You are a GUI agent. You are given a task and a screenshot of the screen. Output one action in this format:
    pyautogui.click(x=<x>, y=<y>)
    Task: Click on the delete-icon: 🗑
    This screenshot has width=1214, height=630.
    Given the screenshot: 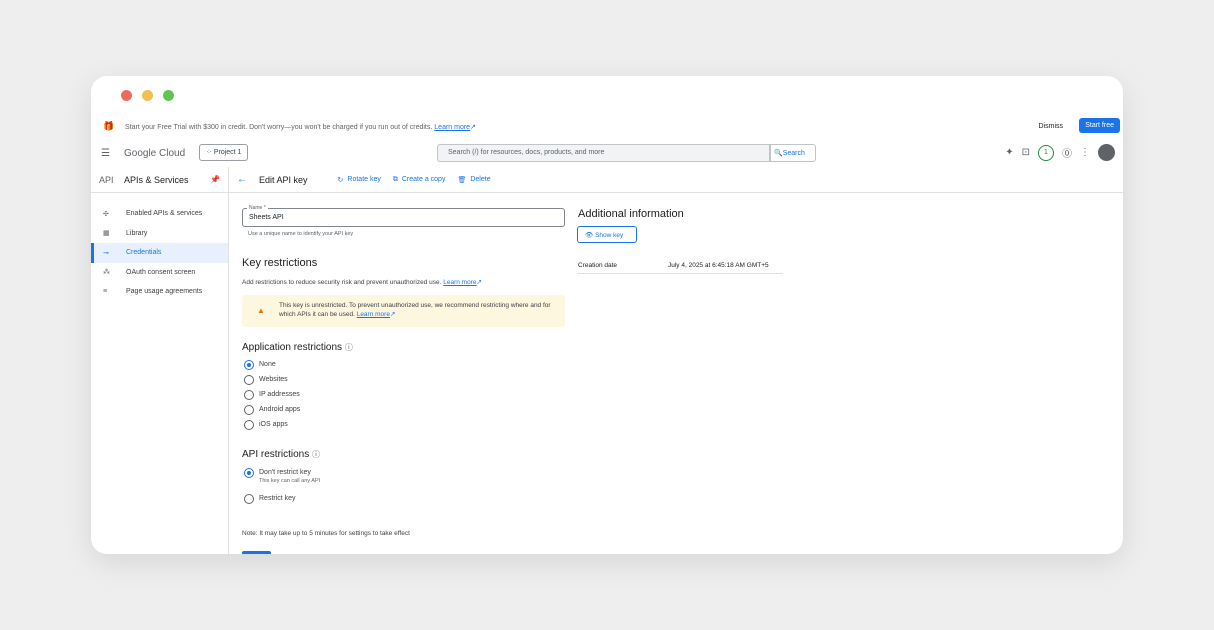 What is the action you would take?
    pyautogui.click(x=462, y=180)
    